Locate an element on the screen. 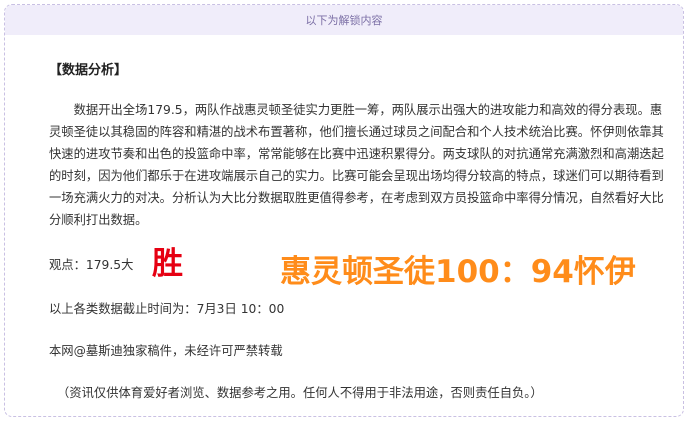 The image size is (688, 423). disclaimer: （资讯仅供体育爱好者浏览、数据参考之用。任何人不得用于非法用途，否则责任自负。） is located at coordinates (300, 393).